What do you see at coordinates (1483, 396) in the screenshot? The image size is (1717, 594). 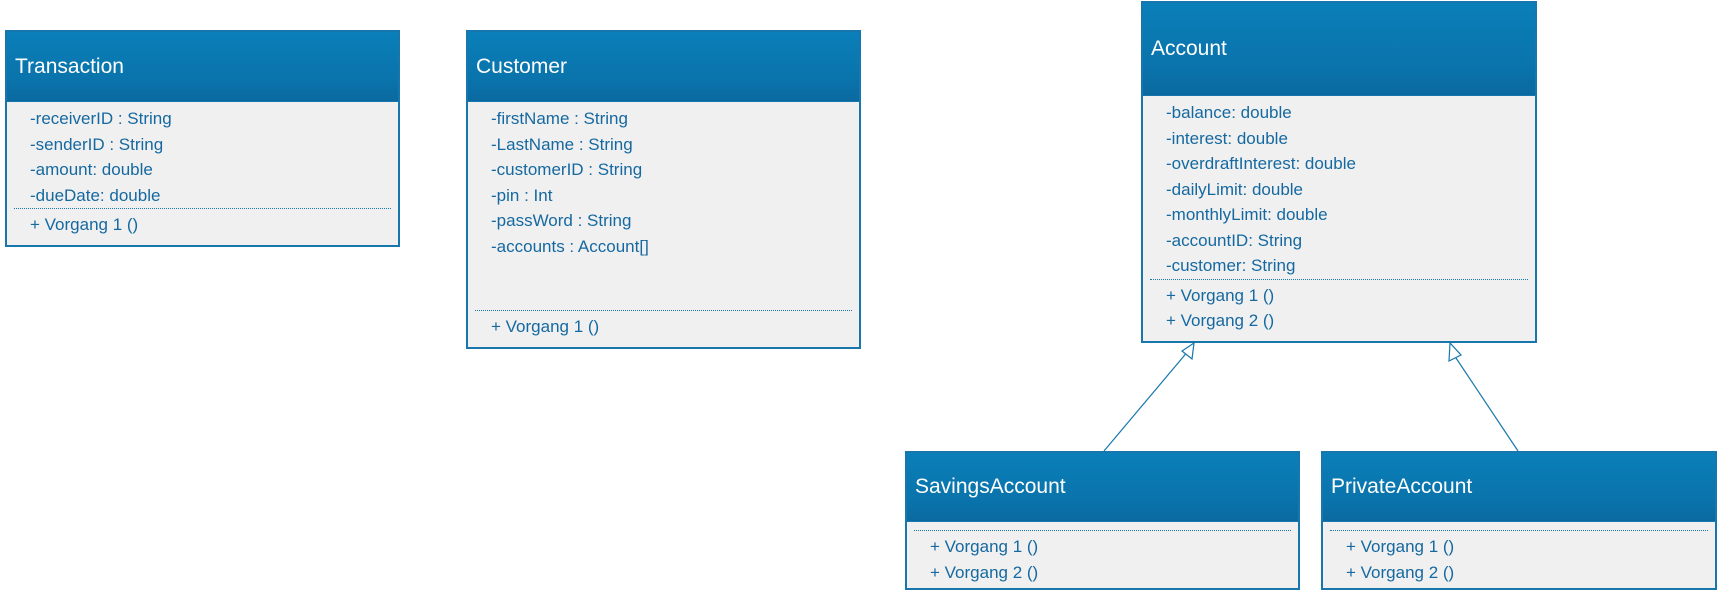 I see `generalization-private-to-account` at bounding box center [1483, 396].